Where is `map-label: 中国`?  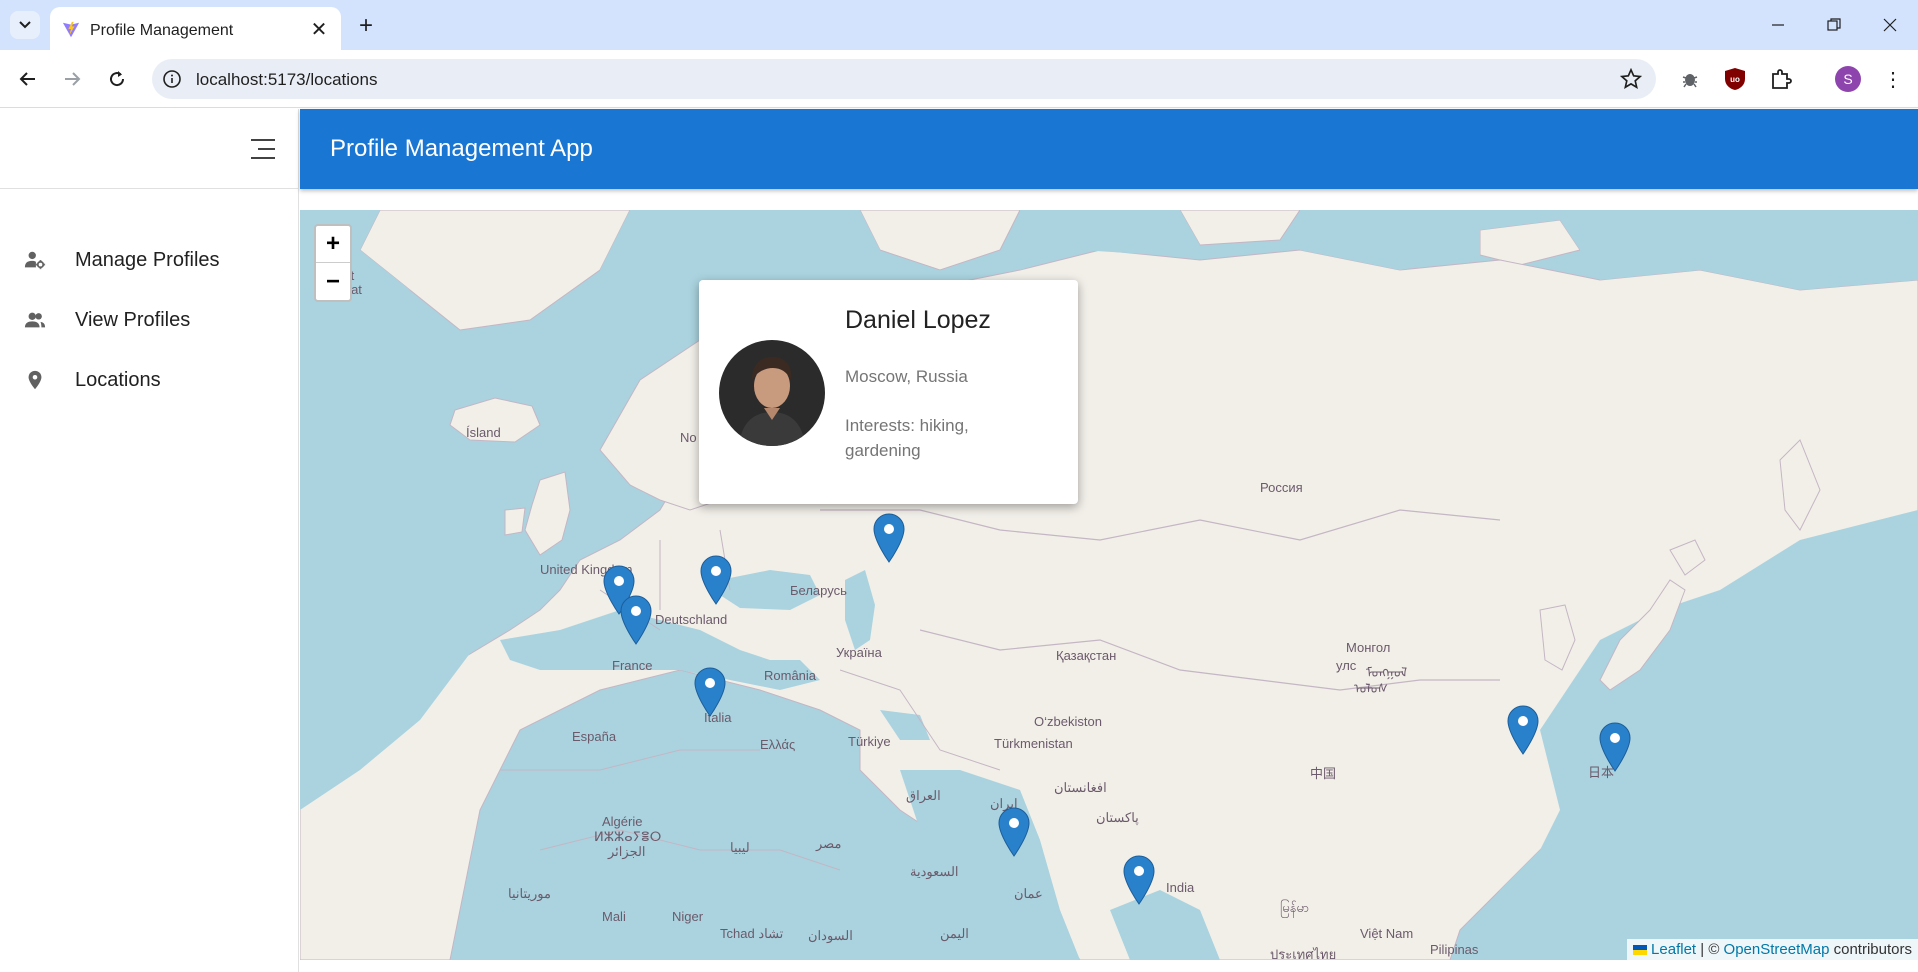
map-label: 中国 is located at coordinates (1323, 773).